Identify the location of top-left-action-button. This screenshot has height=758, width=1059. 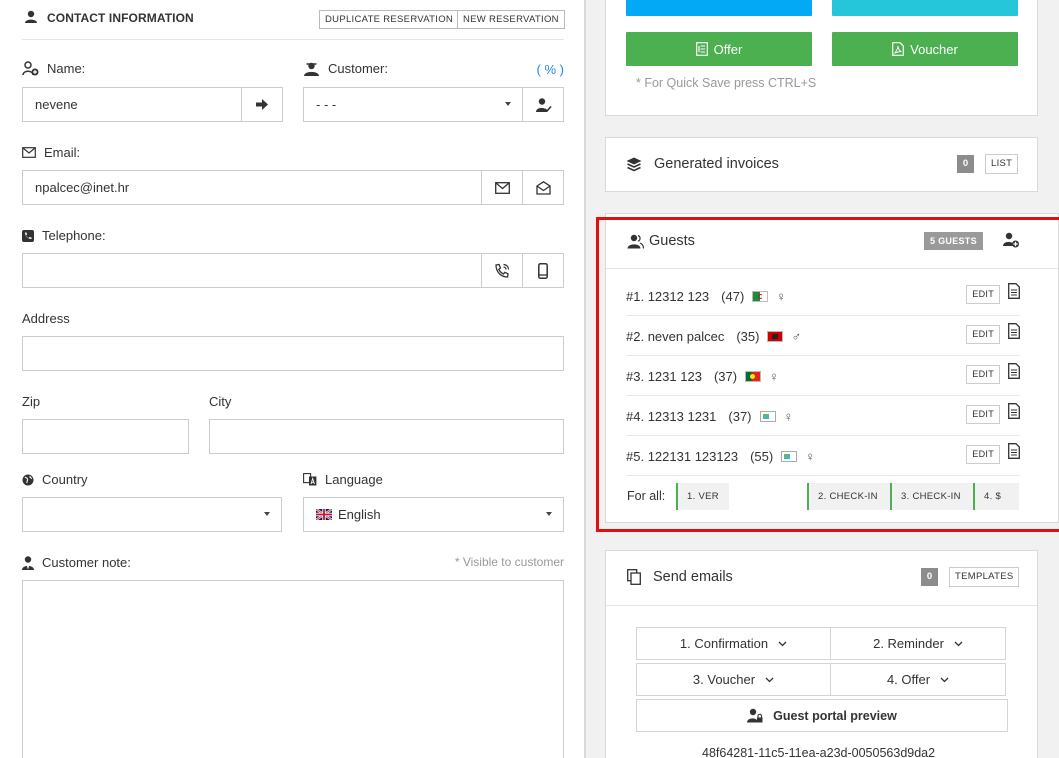
(719, 8).